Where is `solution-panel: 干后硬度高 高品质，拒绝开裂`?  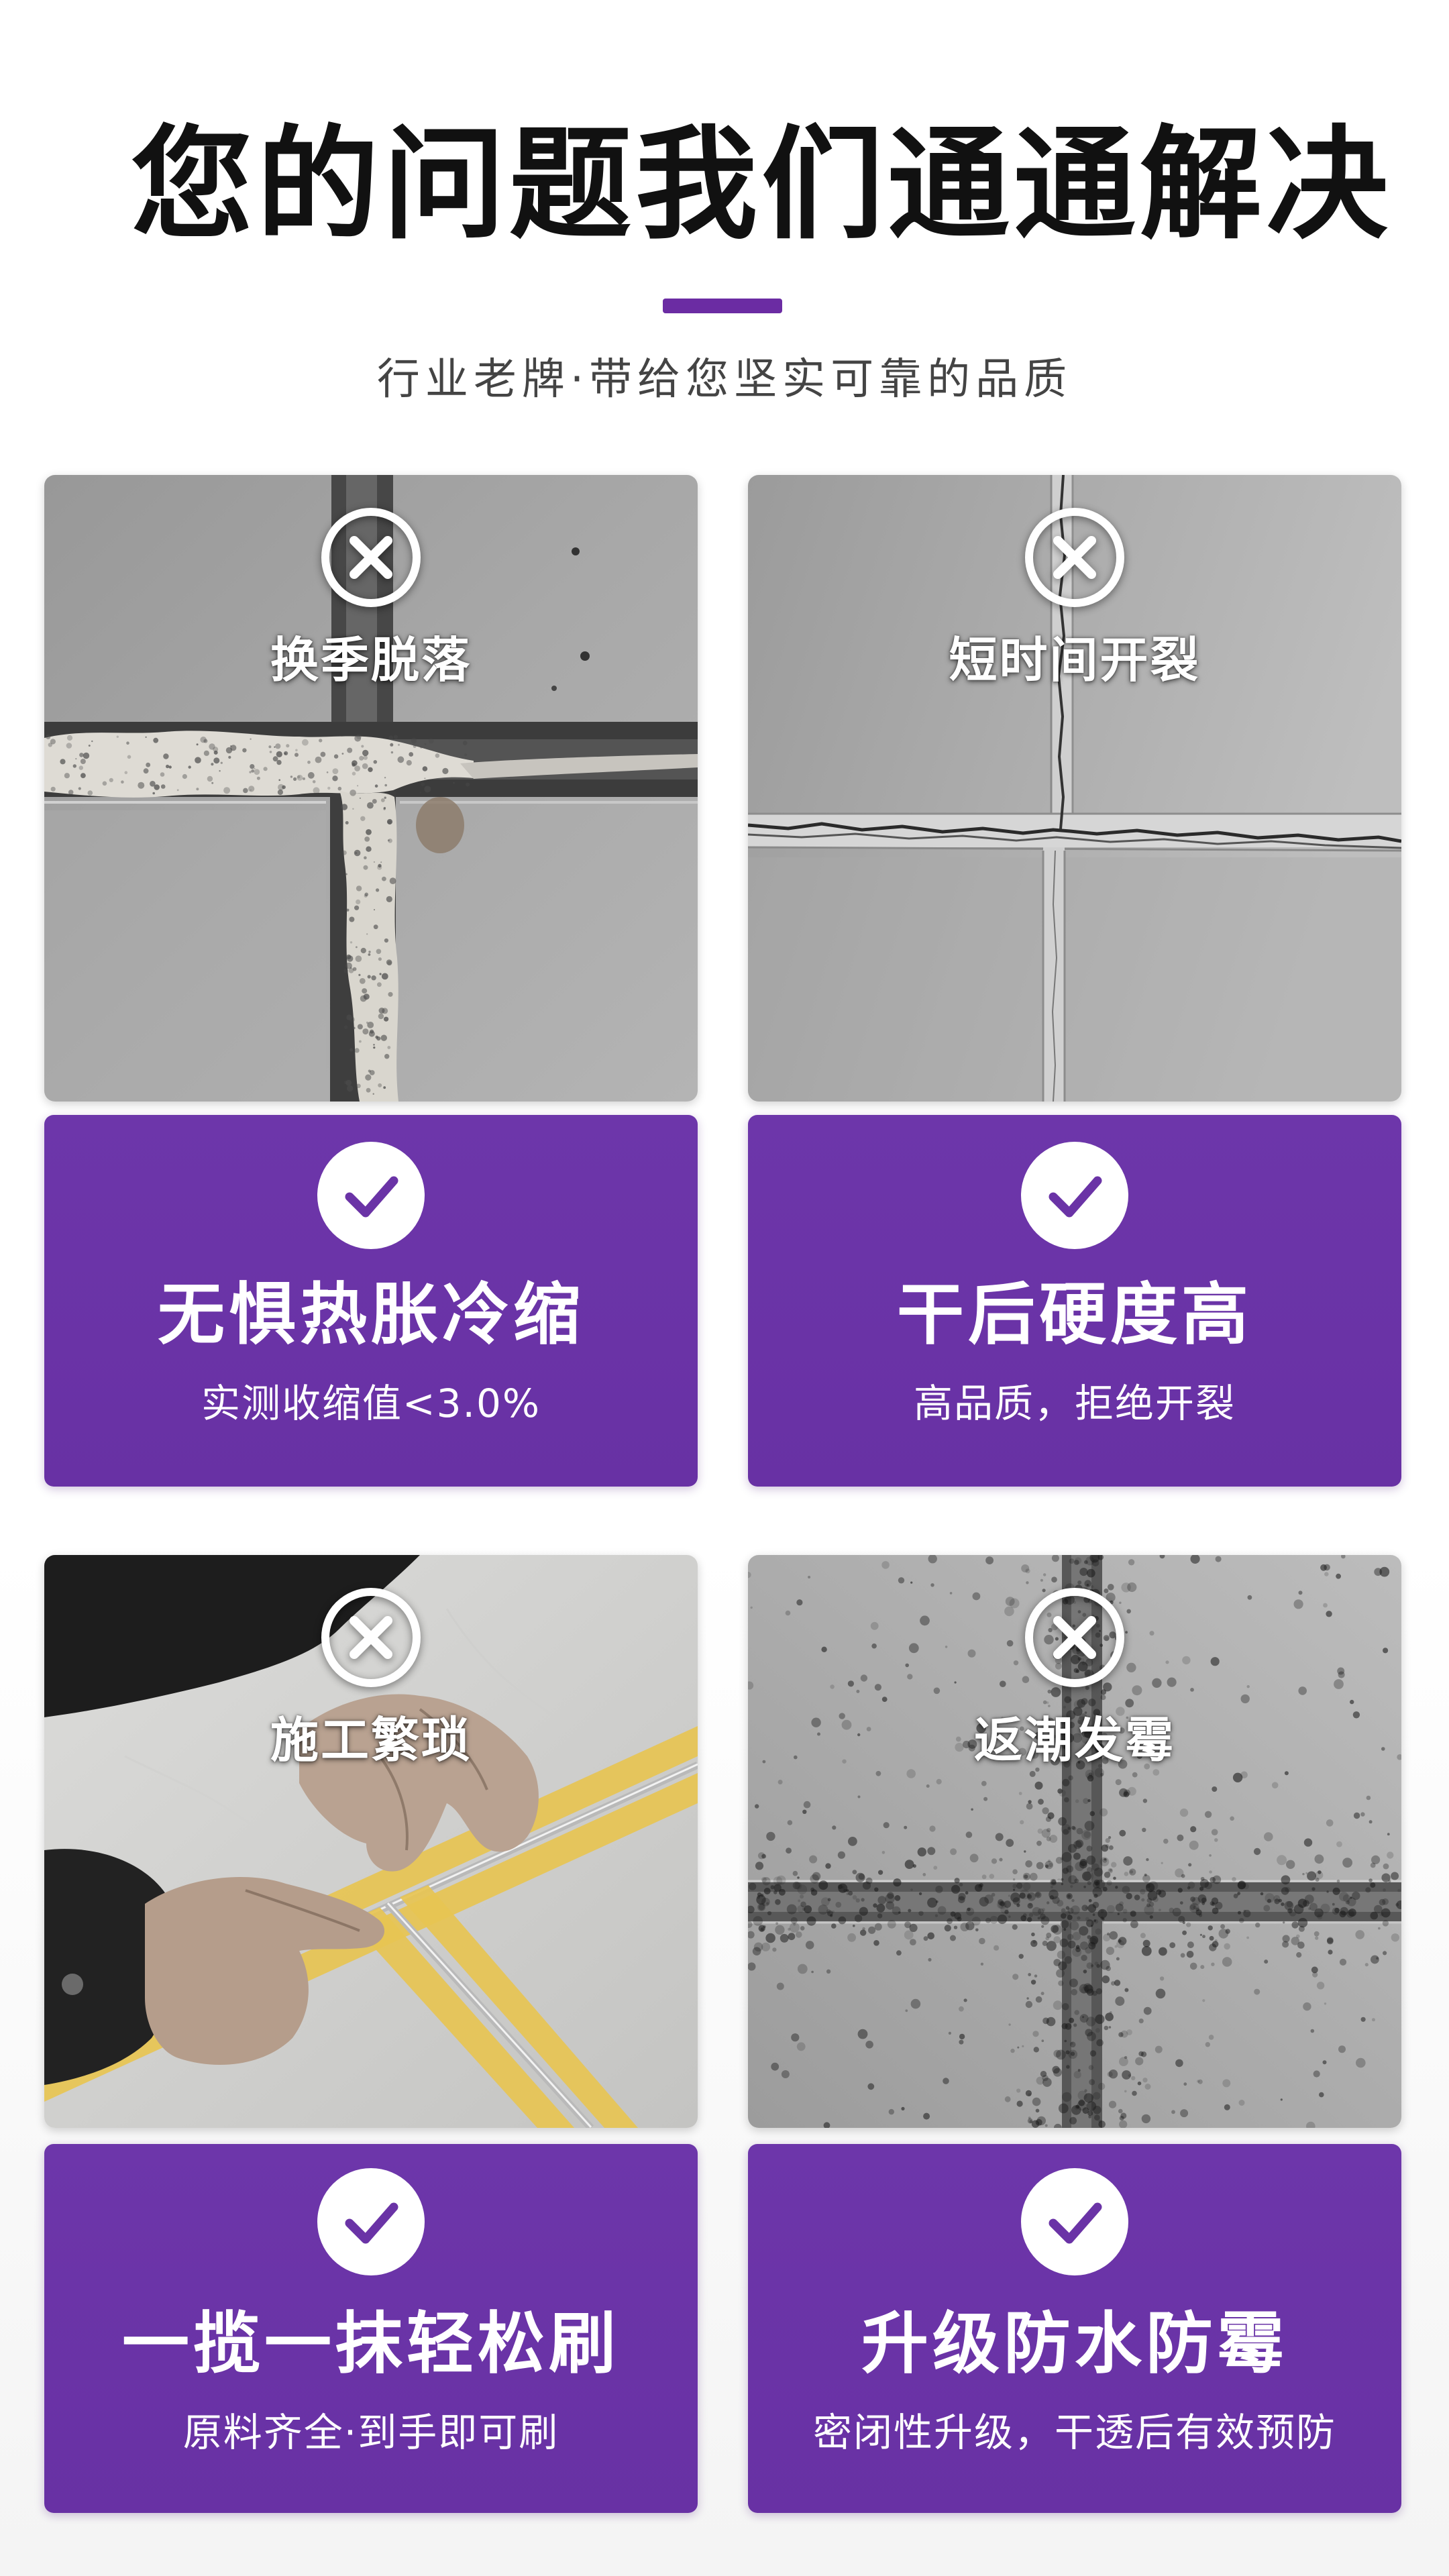
solution-panel: 干后硬度高 高品质，拒绝开裂 is located at coordinates (1074, 1301).